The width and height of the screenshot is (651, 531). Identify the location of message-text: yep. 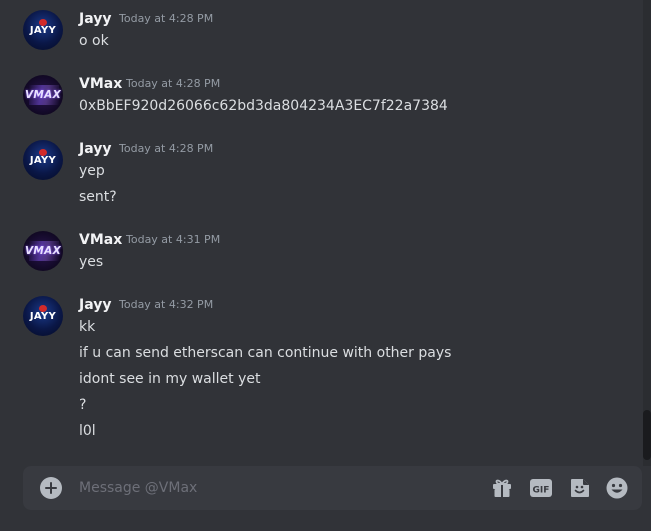
(92, 171).